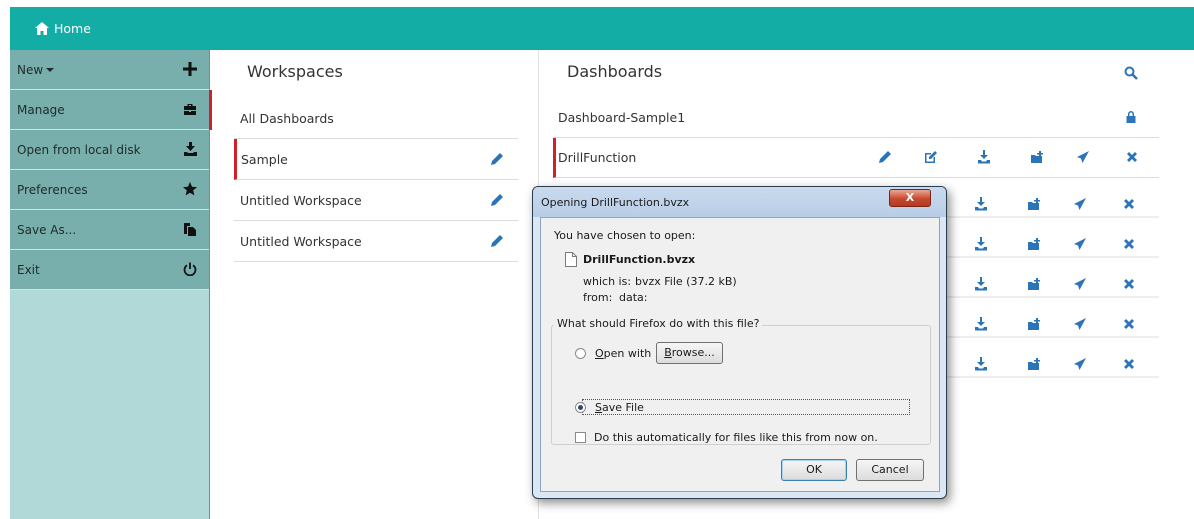 This screenshot has height=519, width=1194. I want to click on workspace-item: All Dashboards, so click(376, 118).